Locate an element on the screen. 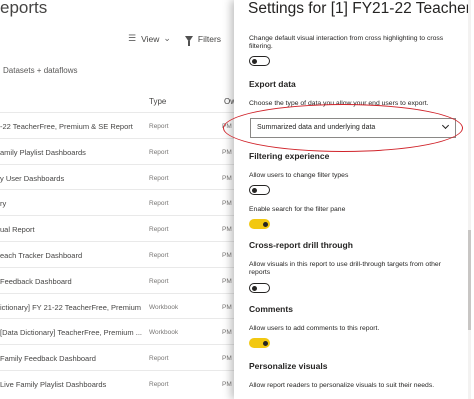 The width and height of the screenshot is (474, 399). comments-heading: Comments is located at coordinates (271, 309).